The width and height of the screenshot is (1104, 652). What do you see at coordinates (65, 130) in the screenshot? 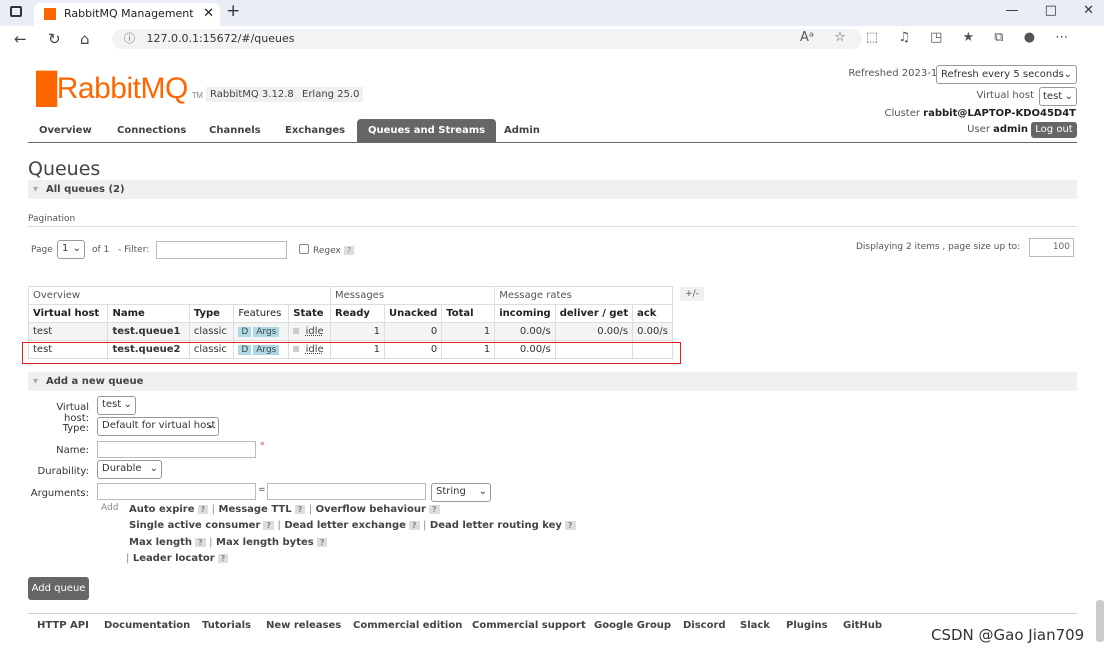
I see `tab-overview: Overview` at bounding box center [65, 130].